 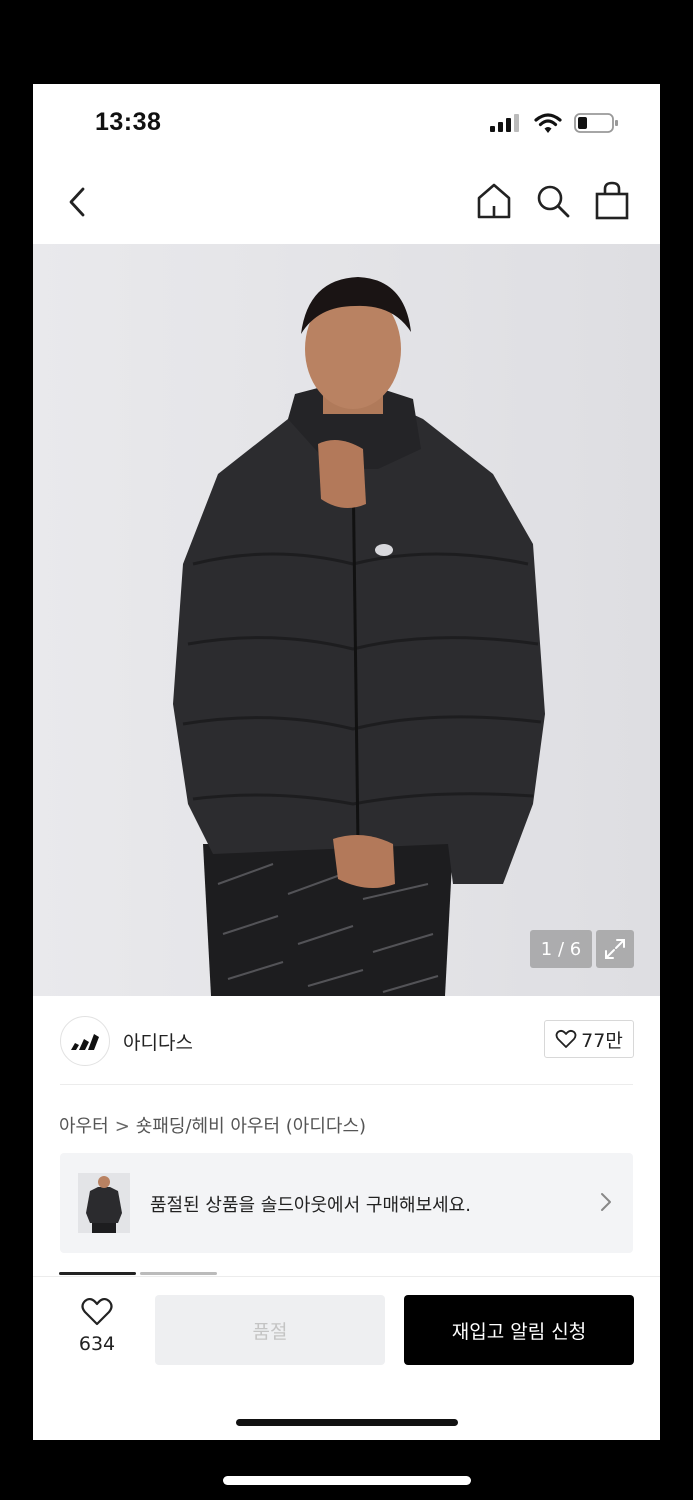 I want to click on shopping-bag-icon, so click(x=612, y=200).